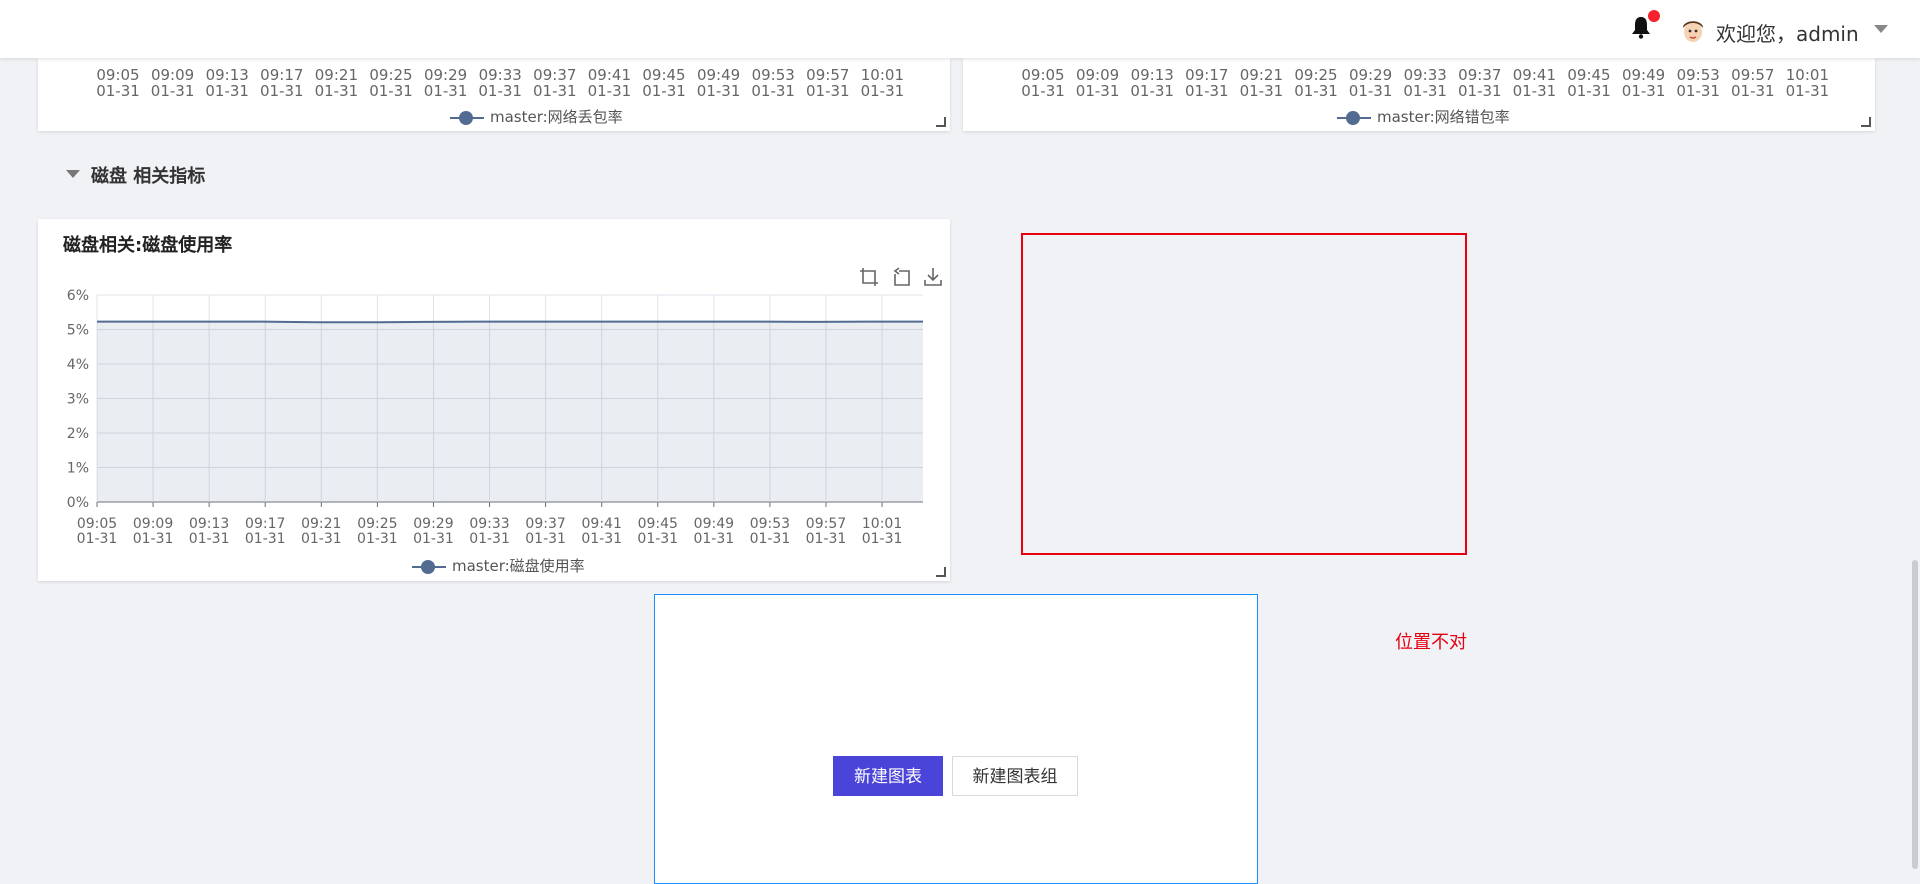  What do you see at coordinates (78, 365) in the screenshot?
I see `y-tick-label: 4%` at bounding box center [78, 365].